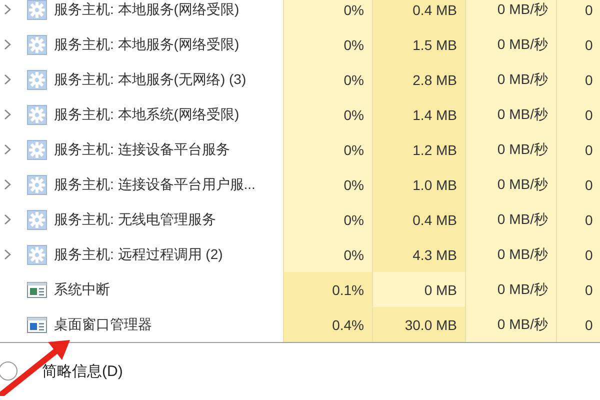 The height and width of the screenshot is (400, 600). What do you see at coordinates (419, 254) in the screenshot?
I see `memory-cell: 4.3 MB` at bounding box center [419, 254].